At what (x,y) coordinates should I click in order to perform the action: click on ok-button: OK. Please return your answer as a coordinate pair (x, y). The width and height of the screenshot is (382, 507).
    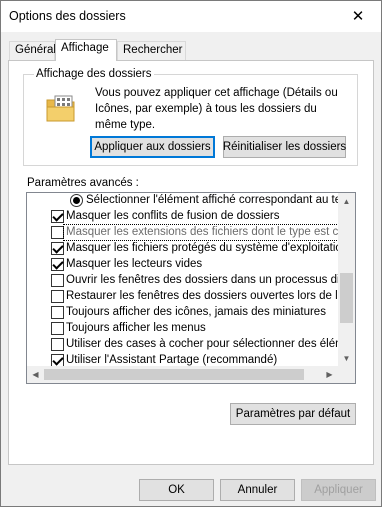
    Looking at the image, I should click on (176, 490).